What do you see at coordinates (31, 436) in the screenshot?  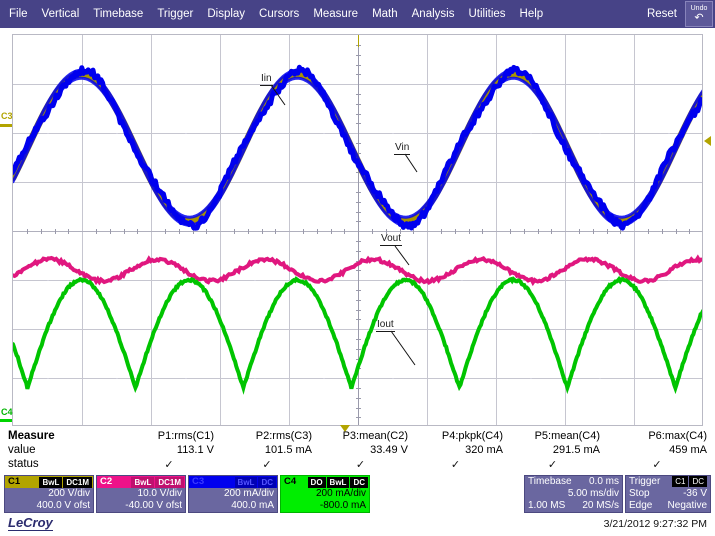 I see `measure-title: Measure` at bounding box center [31, 436].